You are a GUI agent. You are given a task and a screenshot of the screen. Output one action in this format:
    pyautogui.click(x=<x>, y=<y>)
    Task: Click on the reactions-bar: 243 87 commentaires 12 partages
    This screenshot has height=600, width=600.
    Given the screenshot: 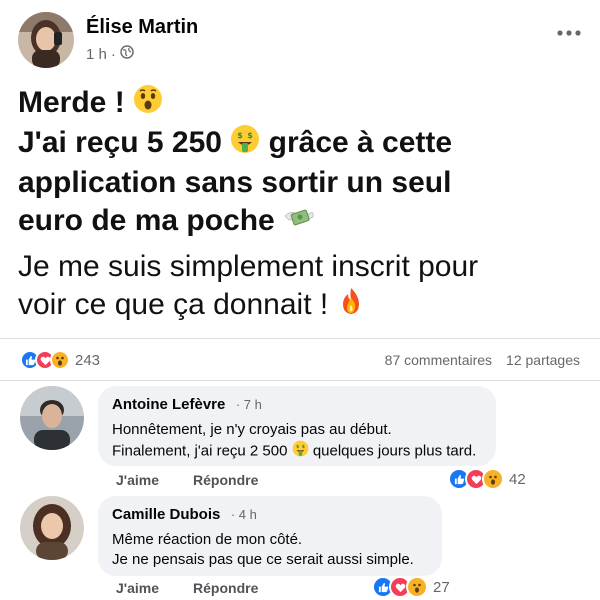 What is the action you would take?
    pyautogui.click(x=300, y=360)
    